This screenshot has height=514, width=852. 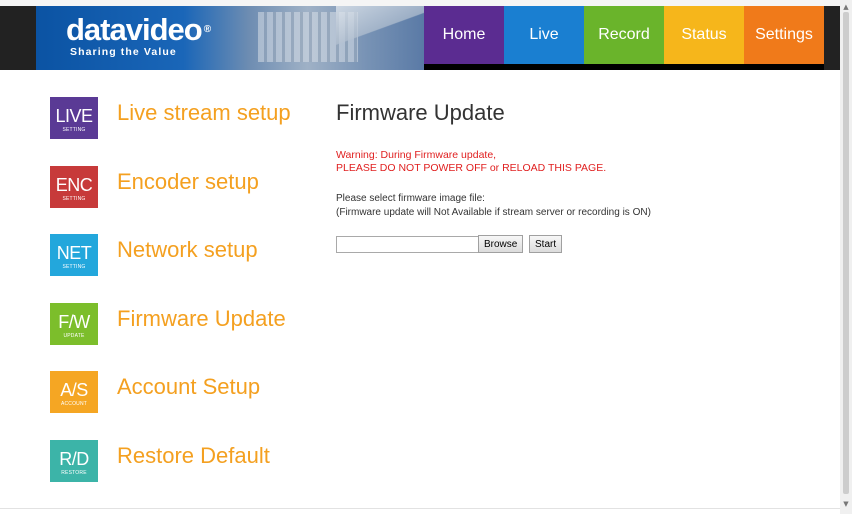 What do you see at coordinates (204, 112) in the screenshot?
I see `sidebar-item-label: Live stream setup` at bounding box center [204, 112].